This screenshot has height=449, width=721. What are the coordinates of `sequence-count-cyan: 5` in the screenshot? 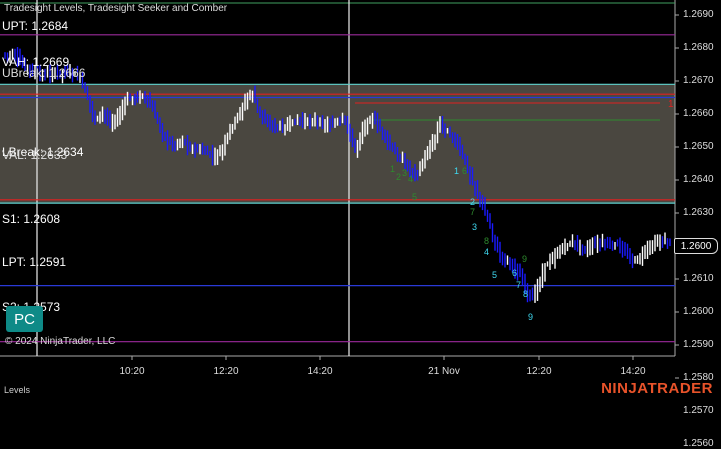 It's located at (494, 275).